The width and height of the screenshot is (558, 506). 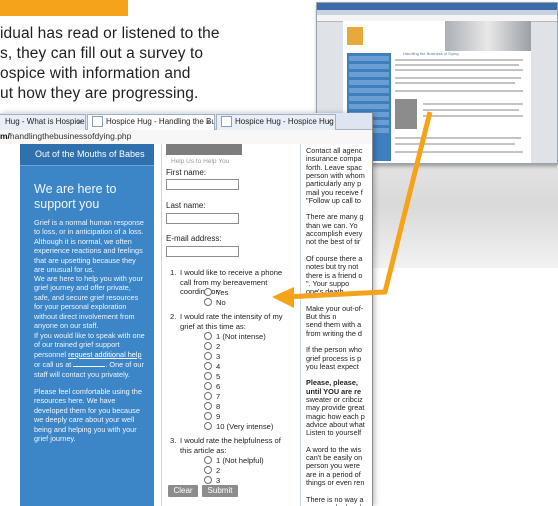 I want to click on sidebar-nav-item: Out of the Mouths of Babes, so click(x=87, y=155).